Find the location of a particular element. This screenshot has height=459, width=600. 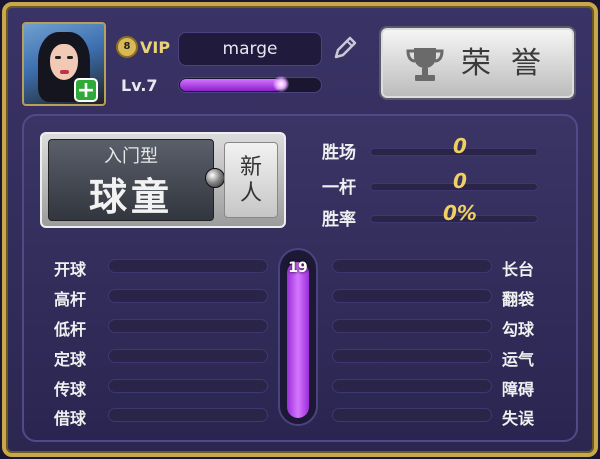

skill-label-curve-shot: 勾球 is located at coordinates (518, 329).